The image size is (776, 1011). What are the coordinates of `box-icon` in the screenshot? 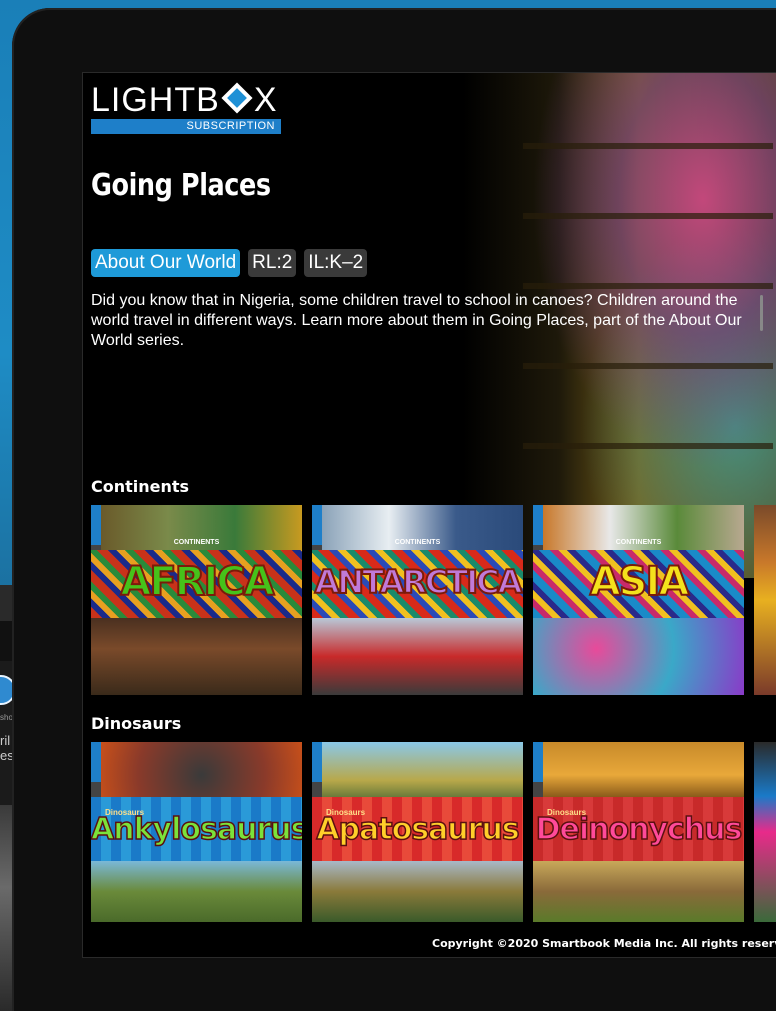 It's located at (237, 98).